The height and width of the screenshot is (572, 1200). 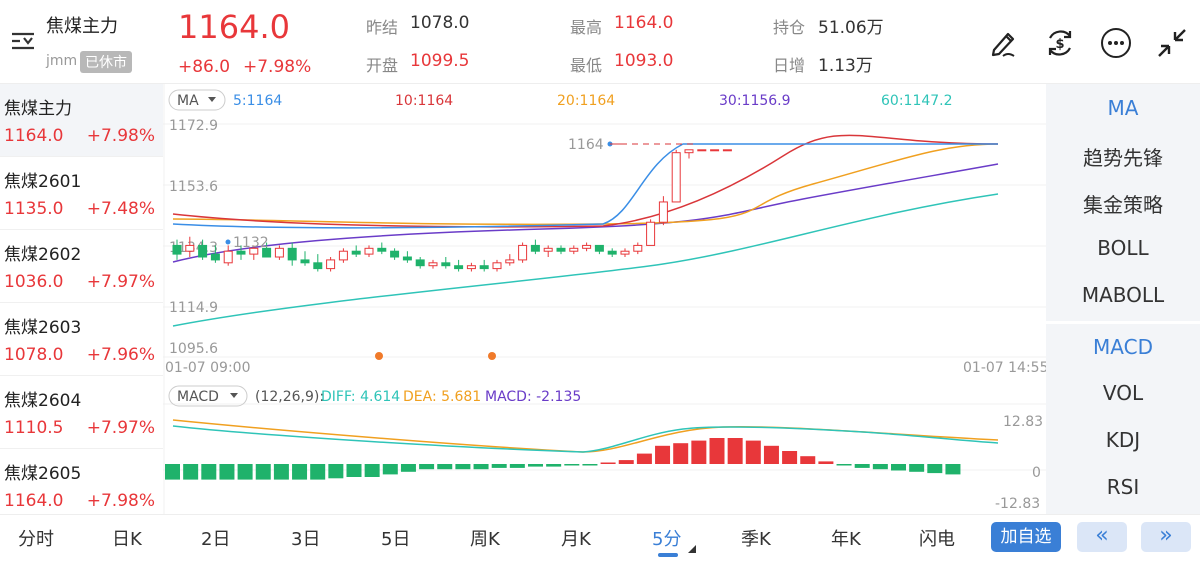 What do you see at coordinates (485, 538) in the screenshot?
I see `tab-week: 周K` at bounding box center [485, 538].